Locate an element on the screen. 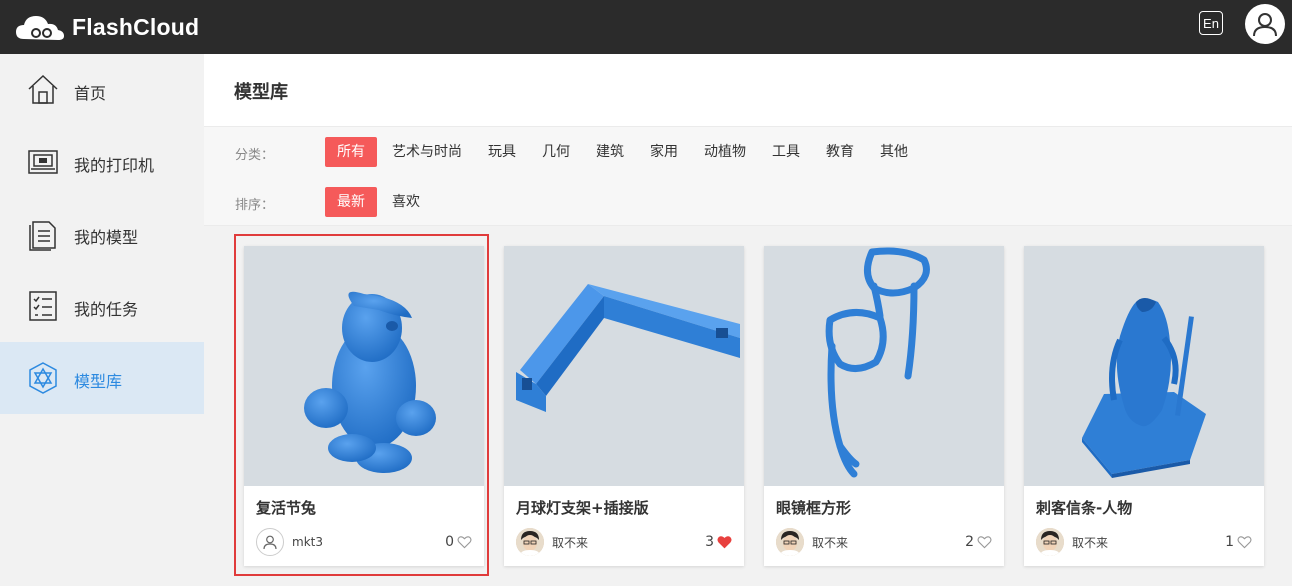 The image size is (1292, 586). sidebar-item-my-models: 我的模型 is located at coordinates (102, 234).